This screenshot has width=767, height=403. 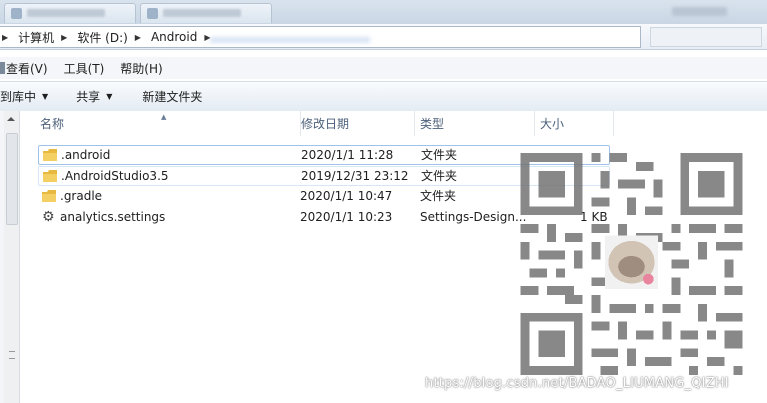 What do you see at coordinates (383, 68) in the screenshot?
I see `menu-bar: 查看(V) 工具(T) 帮助(H)` at bounding box center [383, 68].